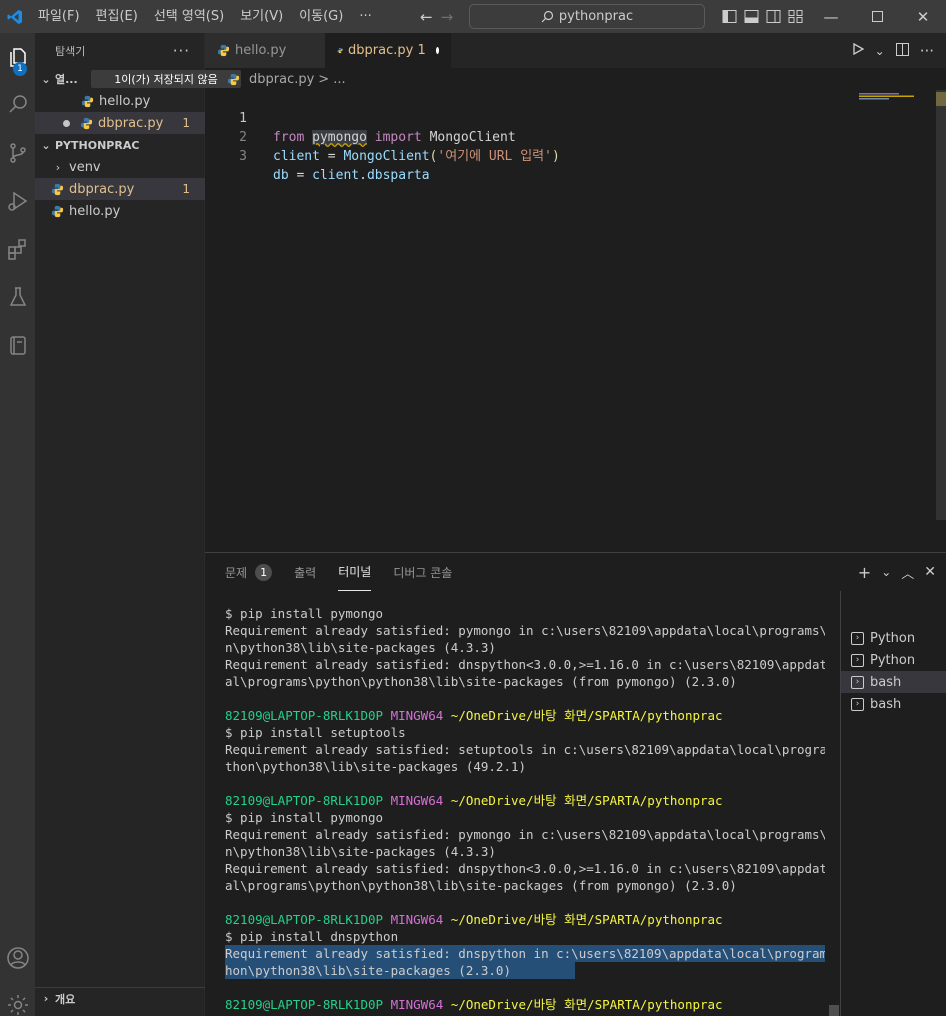  What do you see at coordinates (46, 998) in the screenshot?
I see `chevron-right-icon: ›` at bounding box center [46, 998].